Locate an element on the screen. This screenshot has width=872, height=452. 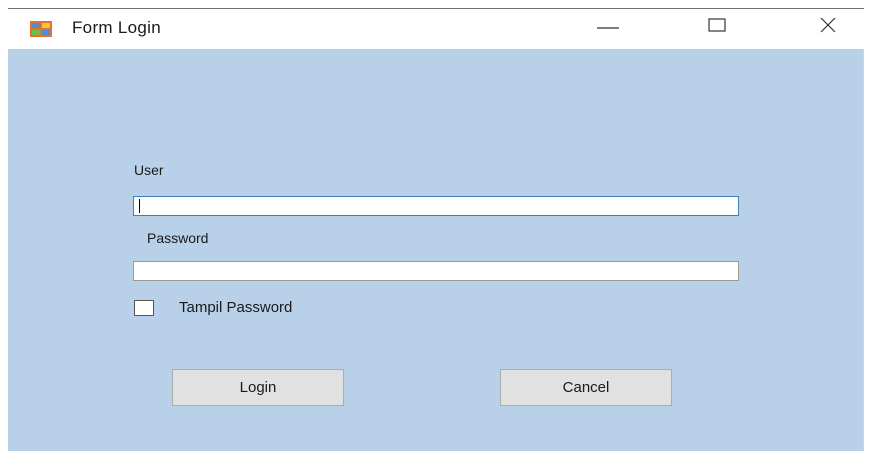
app-form-icon is located at coordinates (41, 29).